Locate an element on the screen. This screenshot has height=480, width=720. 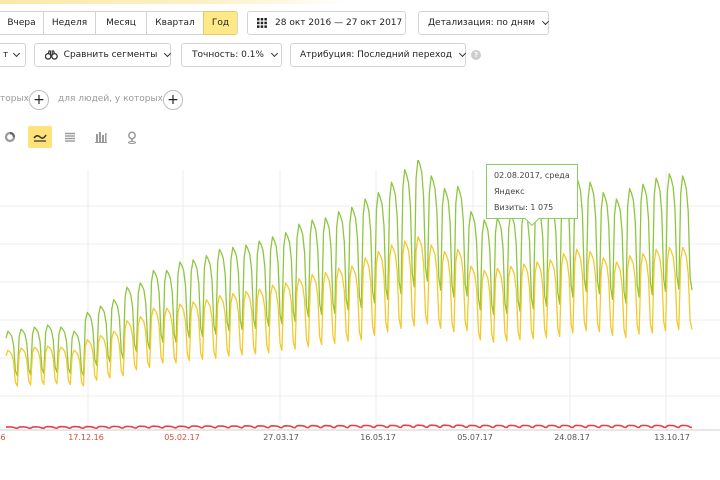
period-quarter-button: Квартал is located at coordinates (174, 23).